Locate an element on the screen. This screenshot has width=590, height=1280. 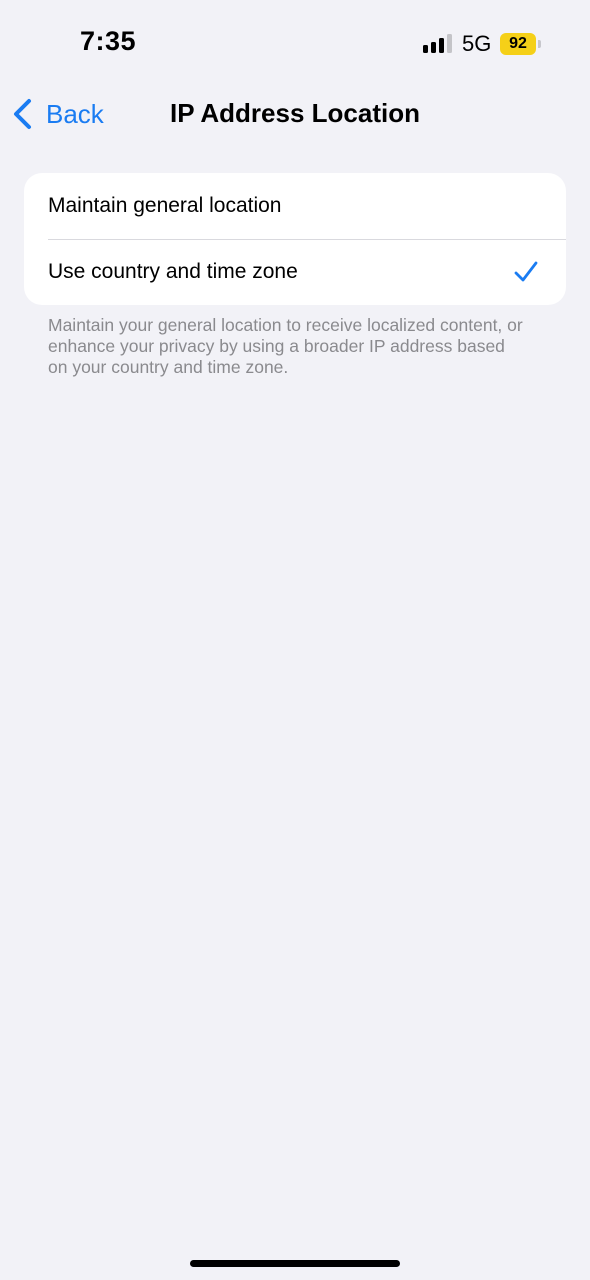
option-maintain-general-location: Maintain general location is located at coordinates (295, 206).